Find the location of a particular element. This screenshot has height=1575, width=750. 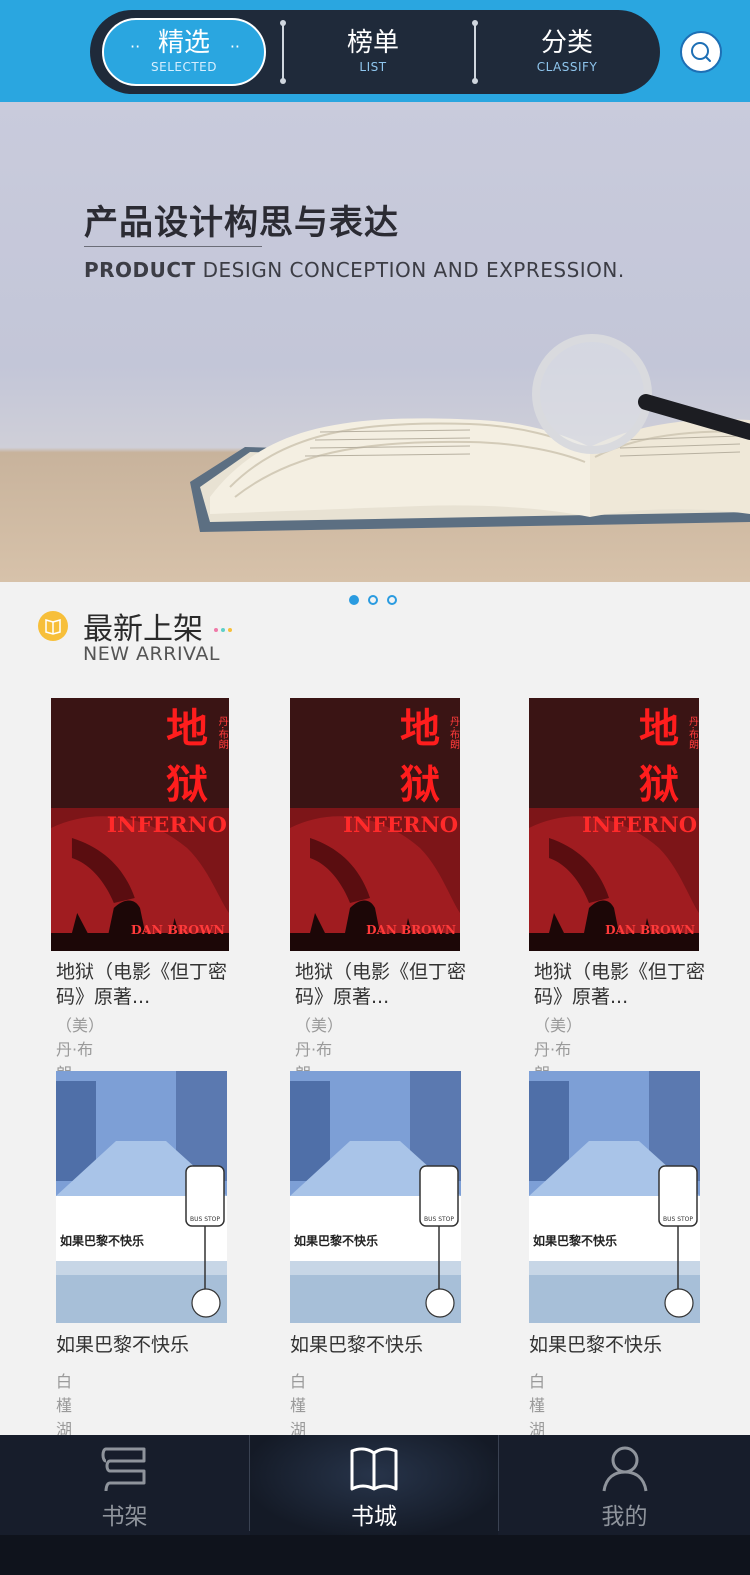

system-bar is located at coordinates (375, 1555).